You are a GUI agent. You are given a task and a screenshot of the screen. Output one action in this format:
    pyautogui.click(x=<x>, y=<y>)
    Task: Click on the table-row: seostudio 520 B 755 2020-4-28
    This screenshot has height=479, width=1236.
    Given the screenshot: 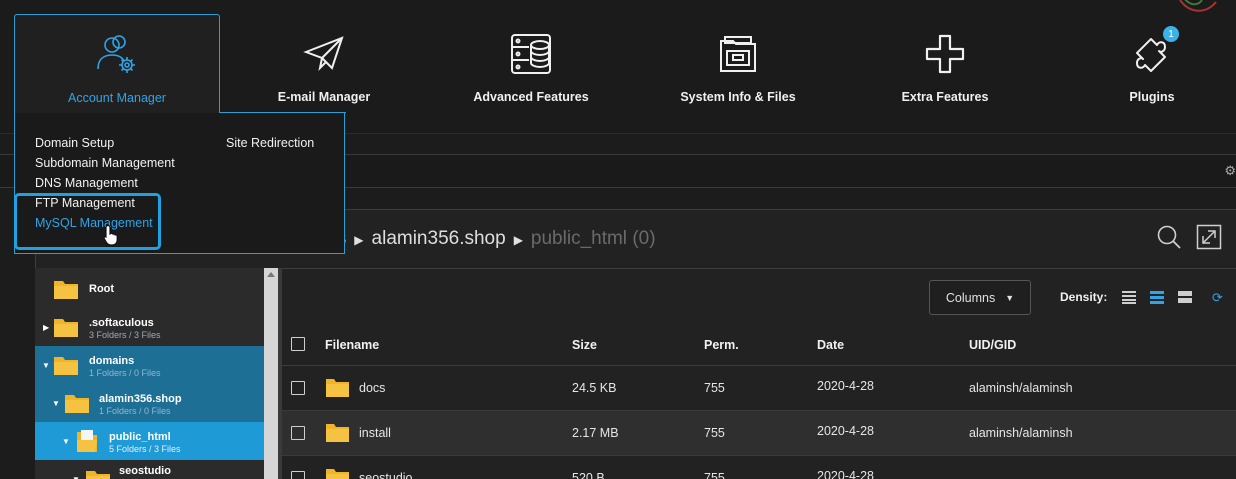 What is the action you would take?
    pyautogui.click(x=759, y=467)
    